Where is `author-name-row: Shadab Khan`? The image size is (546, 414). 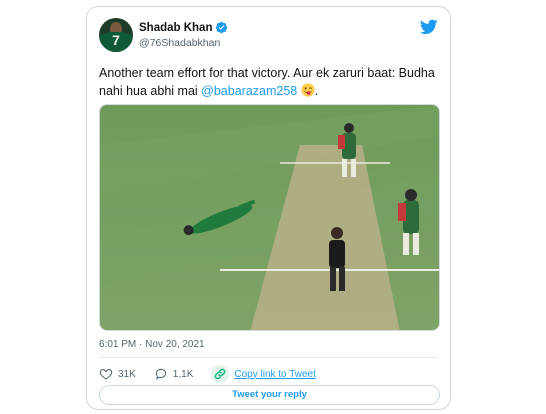
author-name-row: Shadab Khan is located at coordinates (183, 27).